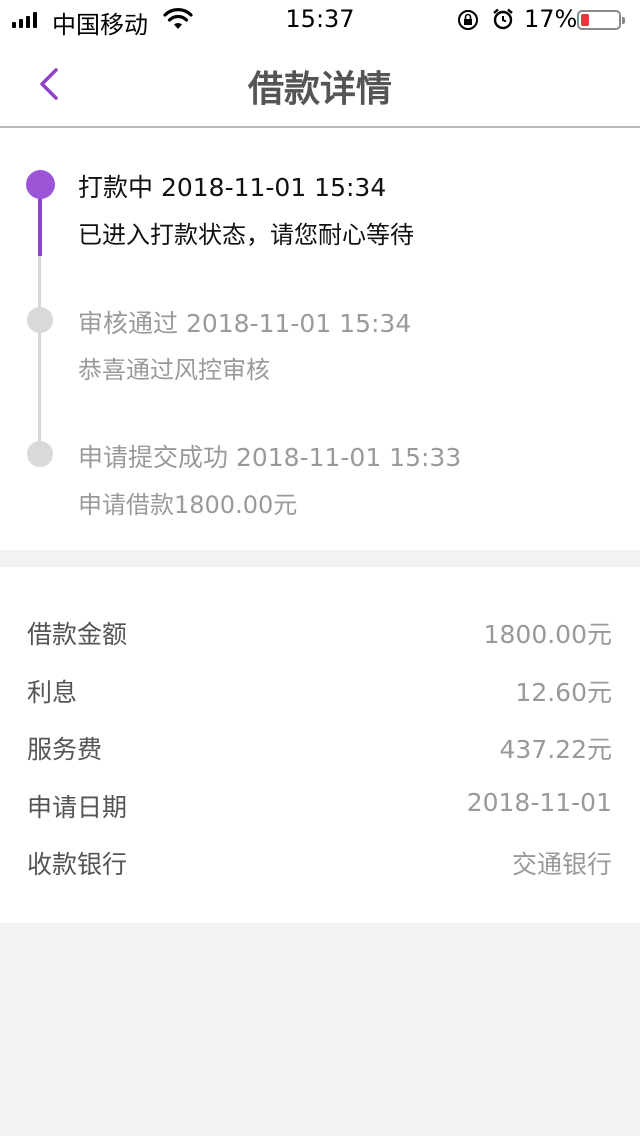 Image resolution: width=640 pixels, height=1136 pixels. I want to click on detail-row-interest: 利息 12.60元, so click(320, 693).